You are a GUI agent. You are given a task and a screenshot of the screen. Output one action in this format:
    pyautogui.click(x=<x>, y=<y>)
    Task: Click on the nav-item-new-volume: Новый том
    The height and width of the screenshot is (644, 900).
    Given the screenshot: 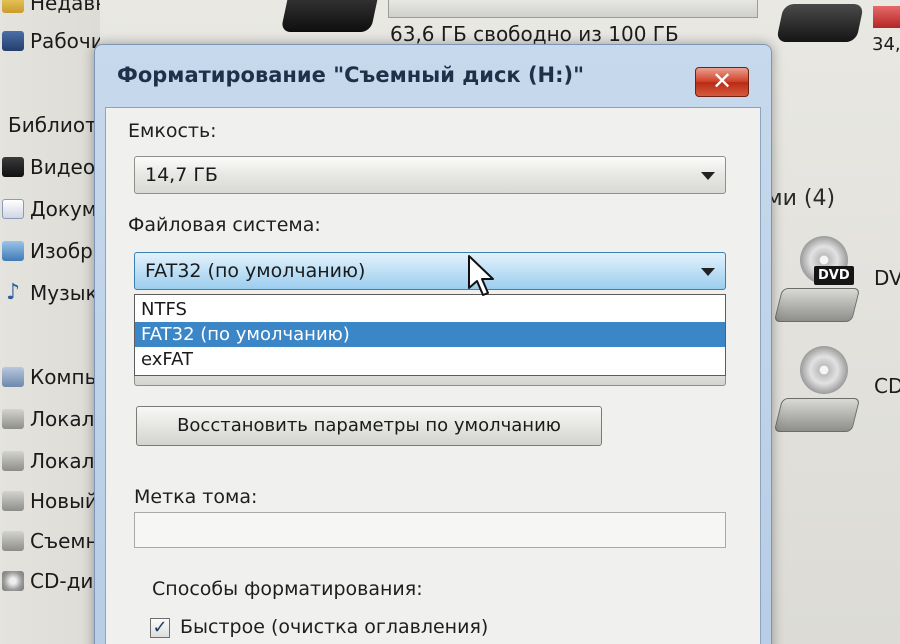 What is the action you would take?
    pyautogui.click(x=50, y=501)
    